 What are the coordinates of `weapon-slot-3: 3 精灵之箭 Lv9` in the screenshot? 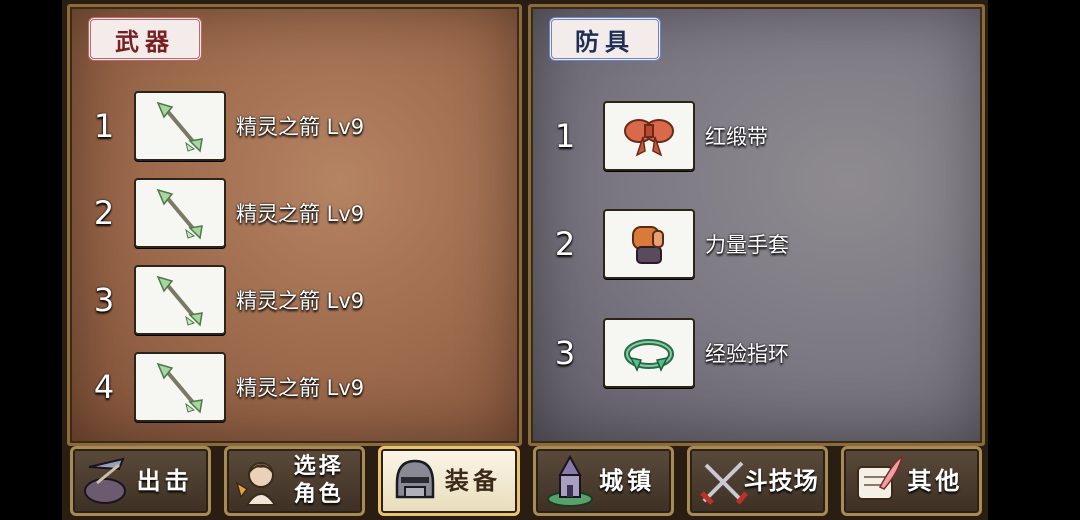 It's located at (224, 300).